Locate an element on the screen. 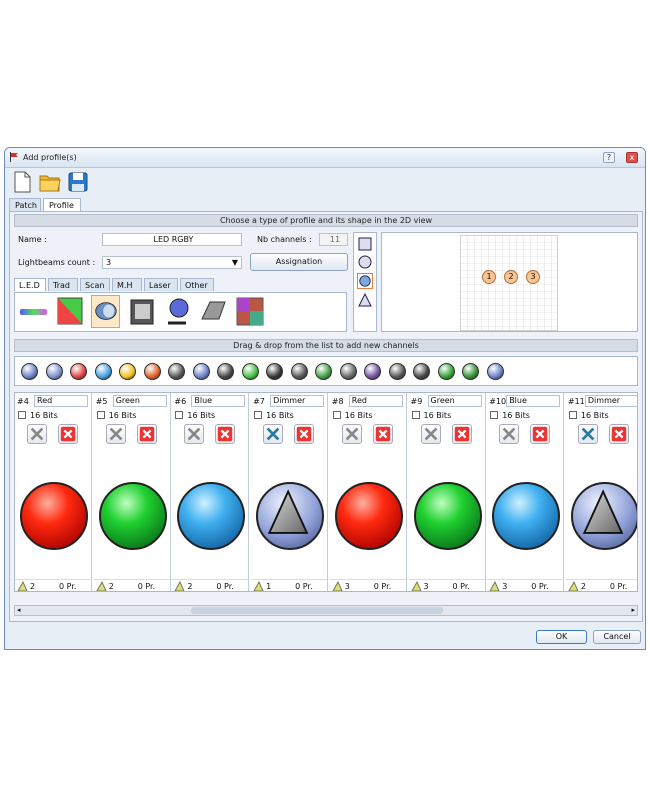 The height and width of the screenshot is (794, 650). tab-scan: Scan is located at coordinates (95, 284).